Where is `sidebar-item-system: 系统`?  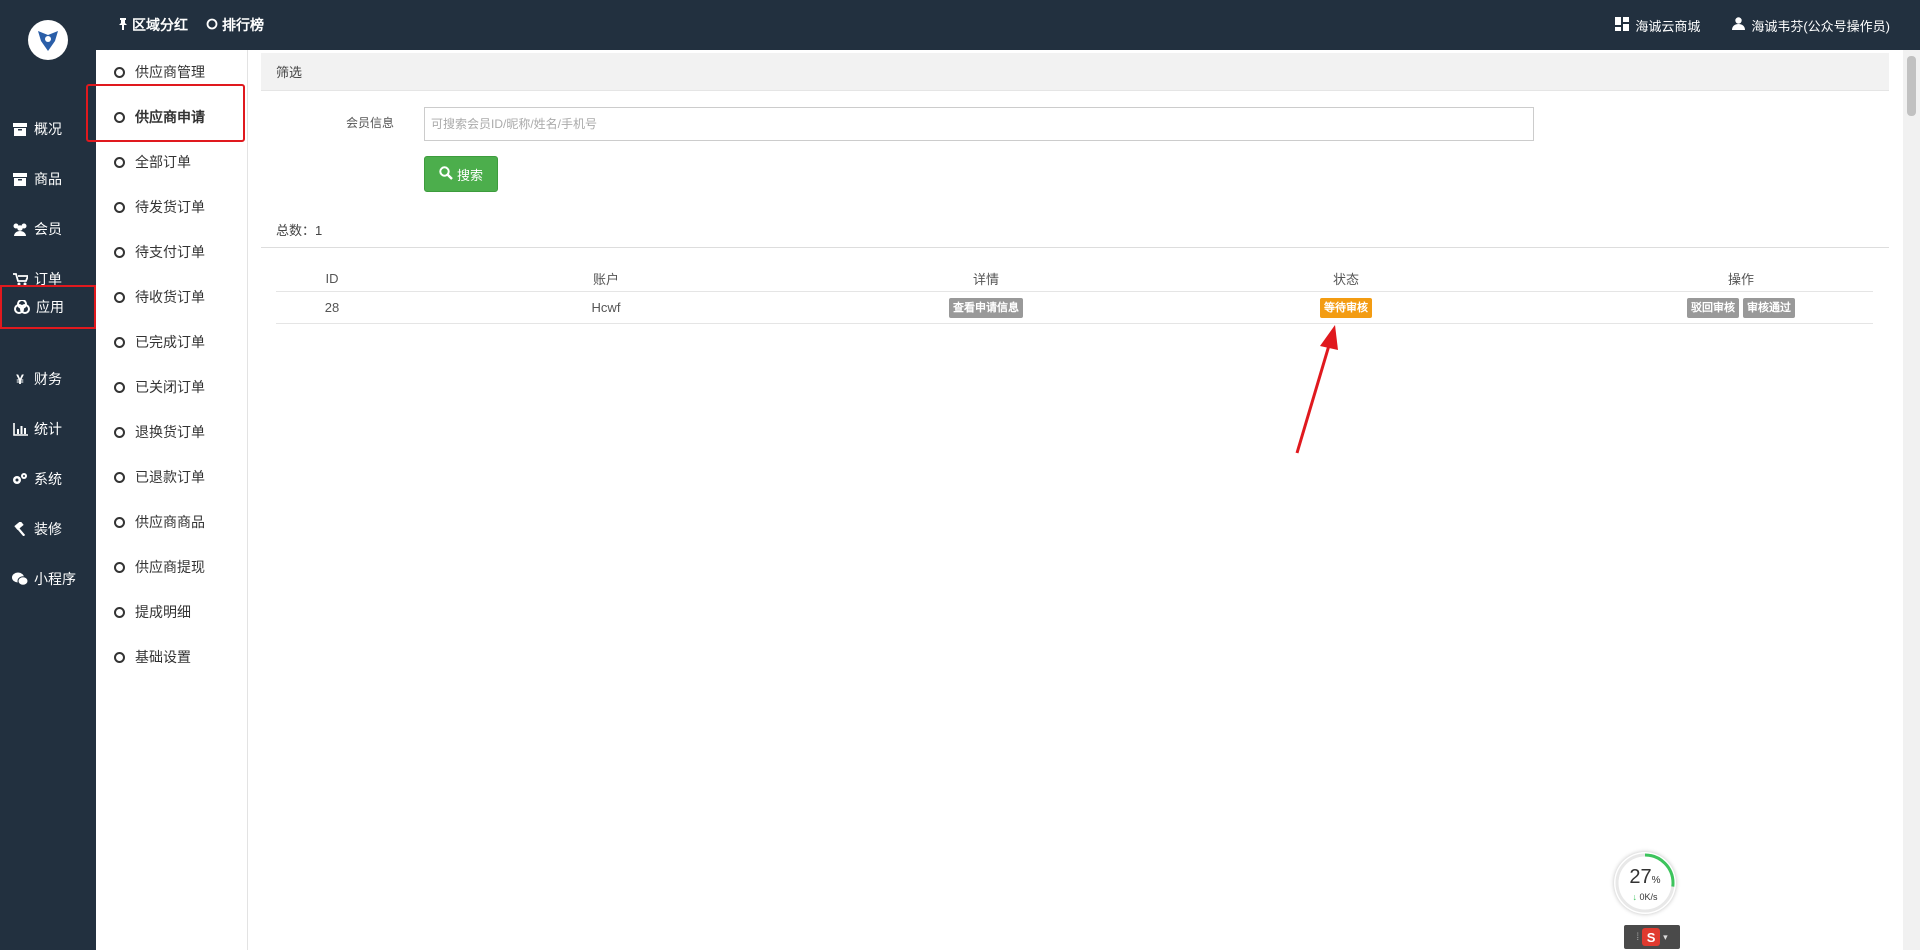 sidebar-item-system: 系统 is located at coordinates (48, 479).